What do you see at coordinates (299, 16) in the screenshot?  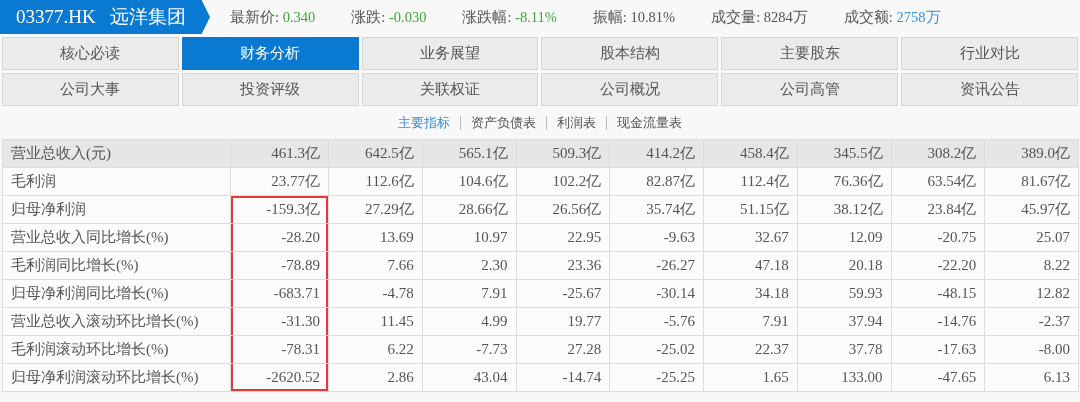 I see `stat-value: 0.340` at bounding box center [299, 16].